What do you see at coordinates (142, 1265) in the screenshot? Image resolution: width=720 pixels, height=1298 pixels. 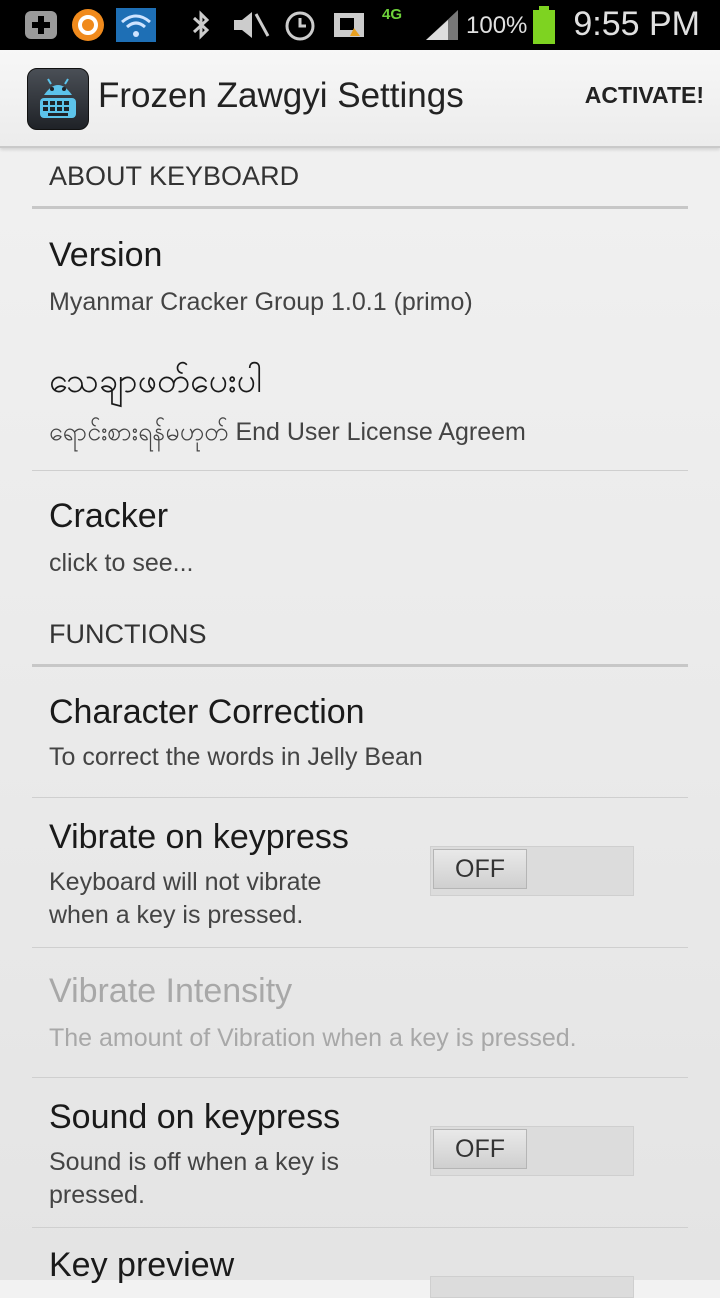 I see `pref-title: Key preview` at bounding box center [142, 1265].